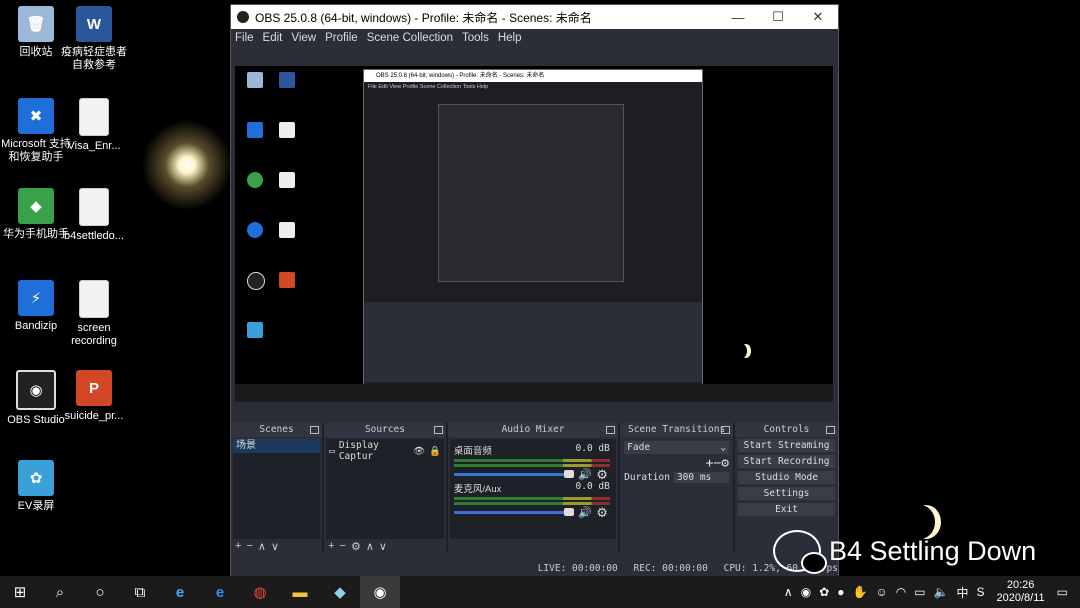  I want to click on start-button: ⊞, so click(20, 592).